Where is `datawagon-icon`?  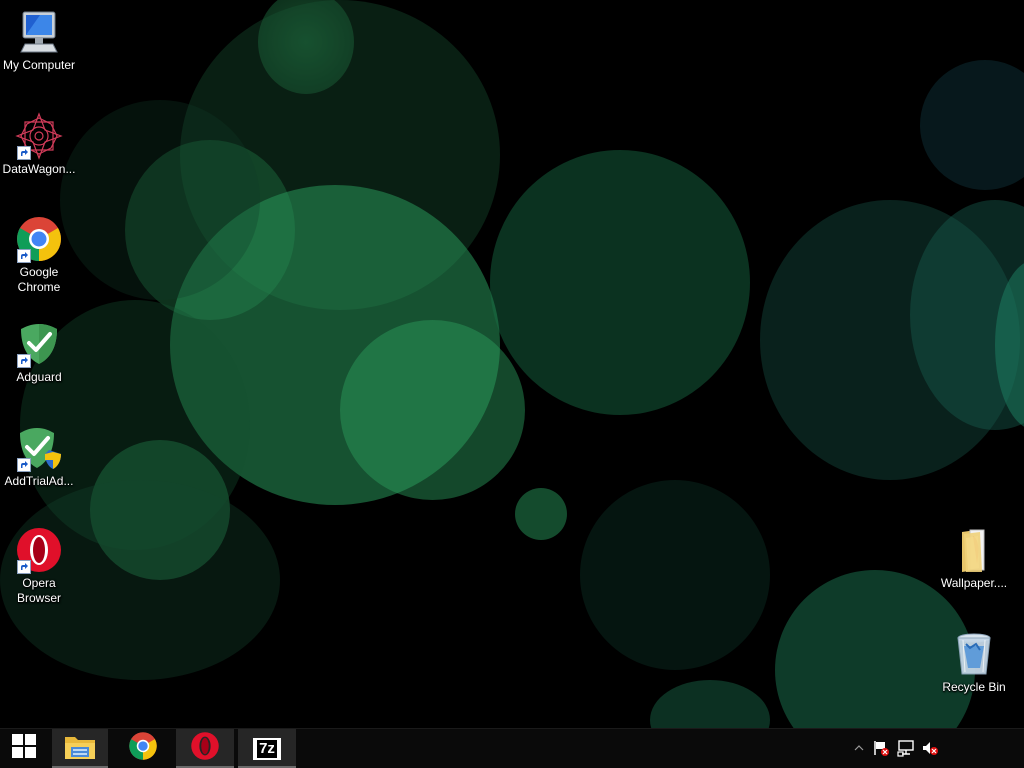
datawagon-icon is located at coordinates (39, 136).